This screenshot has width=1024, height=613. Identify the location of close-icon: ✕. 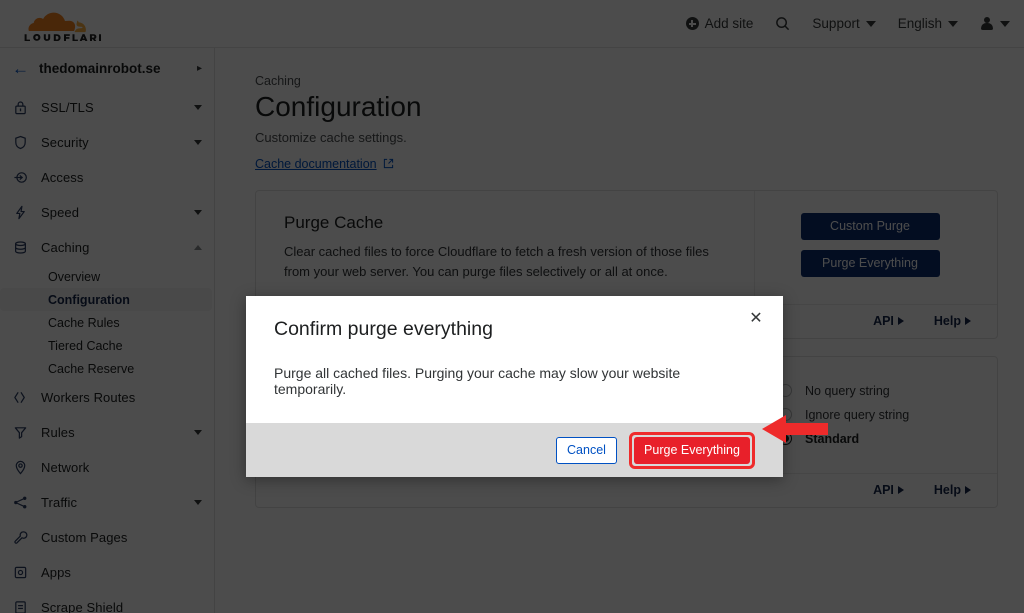
(756, 319).